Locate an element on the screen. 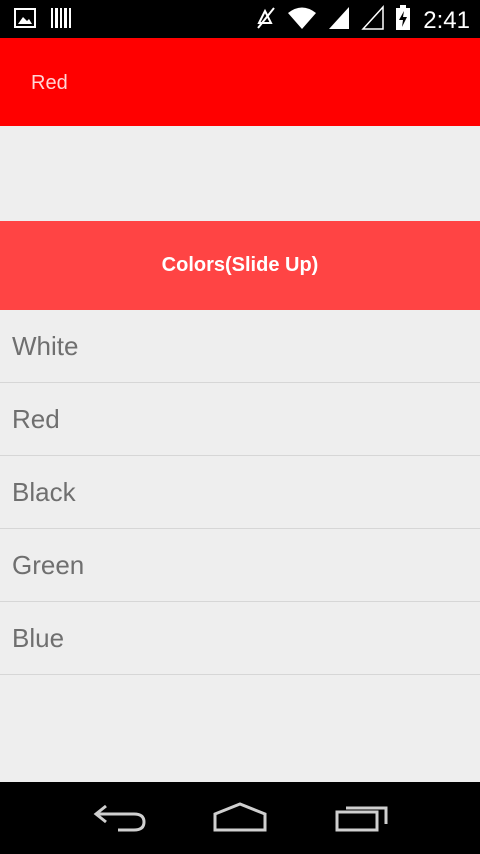 The image size is (480, 854). list-item-green: Green is located at coordinates (240, 565).